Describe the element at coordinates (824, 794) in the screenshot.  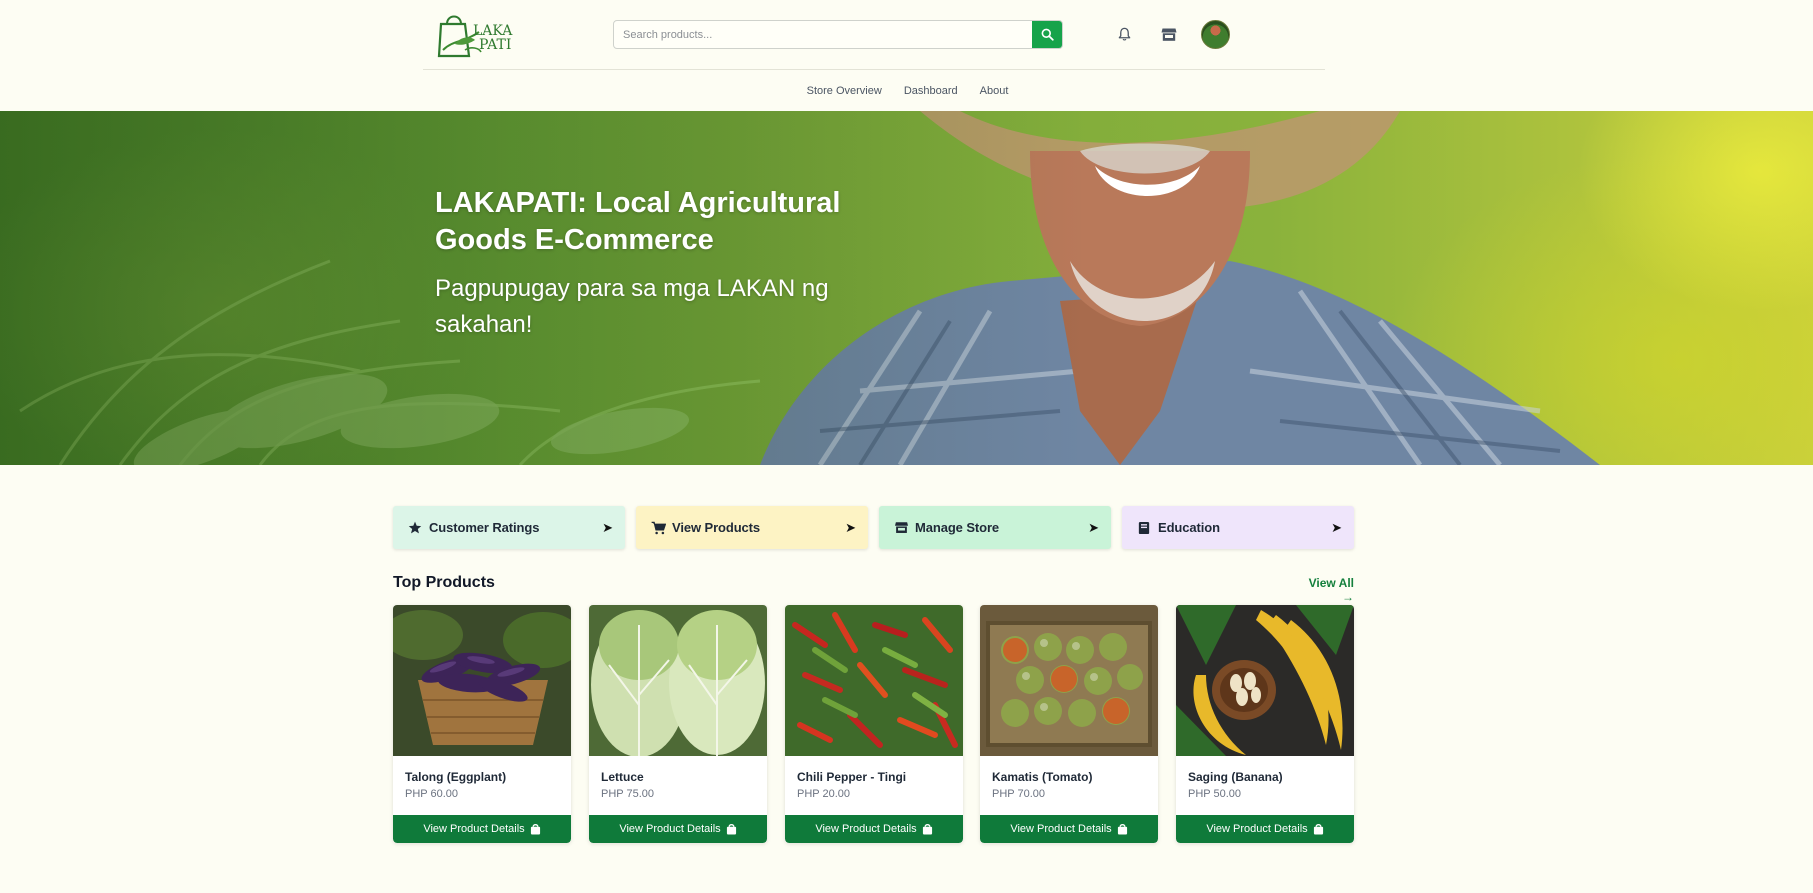
I see `product-price: PHP 20.00` at that location.